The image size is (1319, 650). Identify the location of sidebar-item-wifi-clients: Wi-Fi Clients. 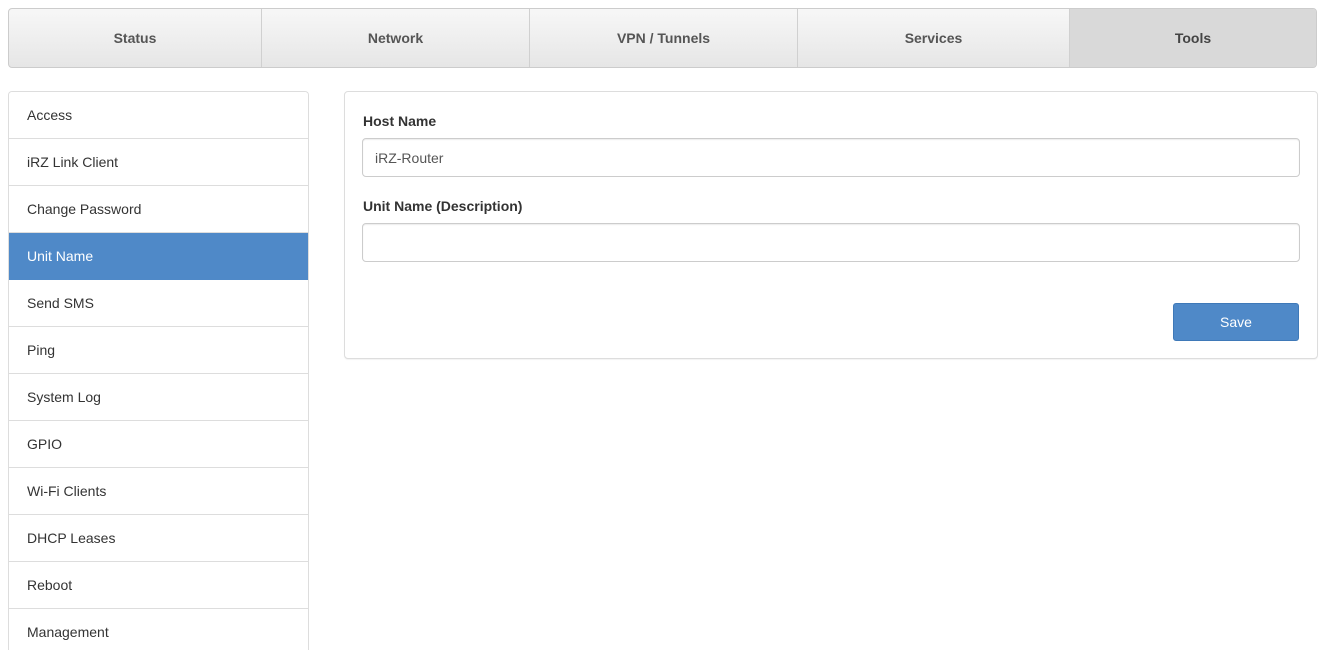
(158, 491).